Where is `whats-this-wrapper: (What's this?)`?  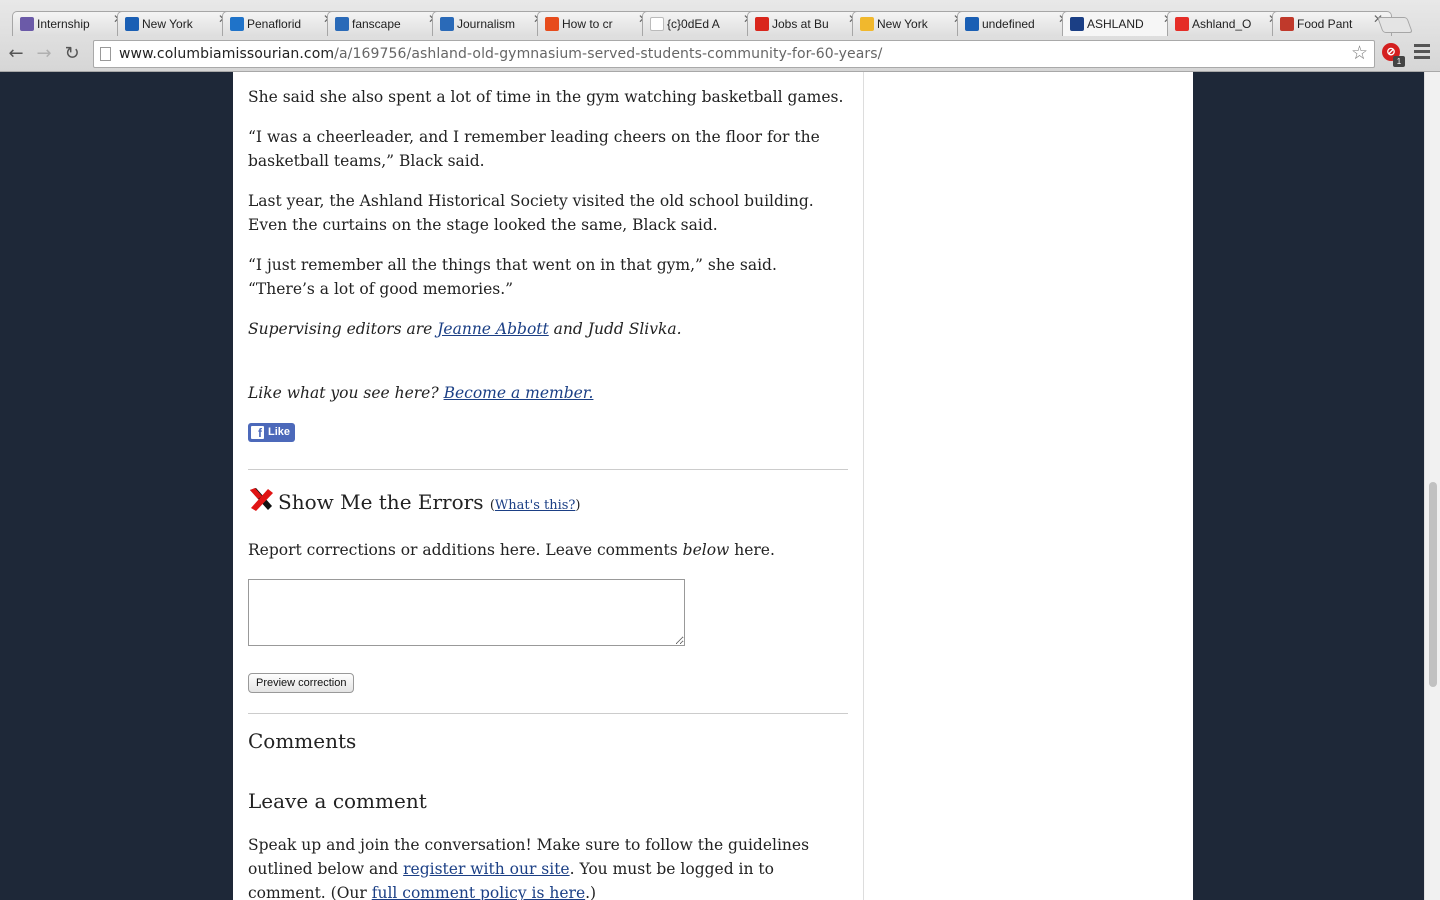 whats-this-wrapper: (What's this?) is located at coordinates (535, 505).